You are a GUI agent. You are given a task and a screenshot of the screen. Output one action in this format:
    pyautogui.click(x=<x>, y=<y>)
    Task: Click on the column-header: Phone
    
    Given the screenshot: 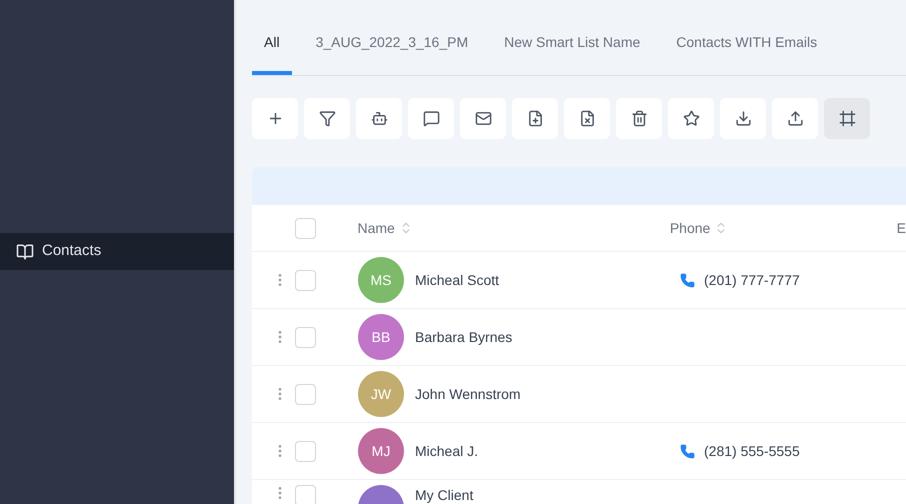 What is the action you would take?
    pyautogui.click(x=783, y=228)
    